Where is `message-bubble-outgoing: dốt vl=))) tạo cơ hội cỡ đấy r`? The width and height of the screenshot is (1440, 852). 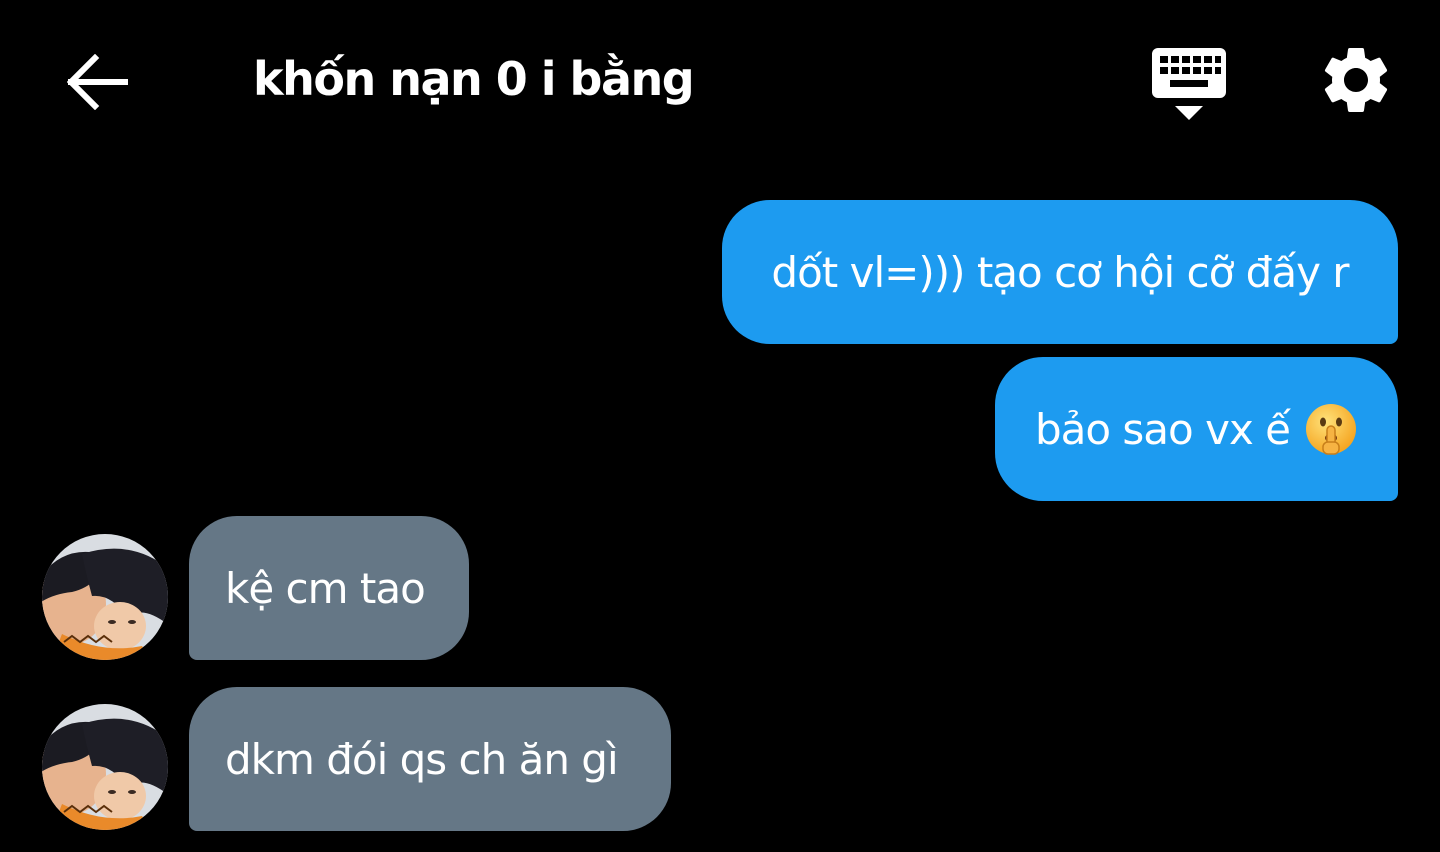
message-bubble-outgoing: dốt vl=))) tạo cơ hội cỡ đấy r is located at coordinates (1060, 272).